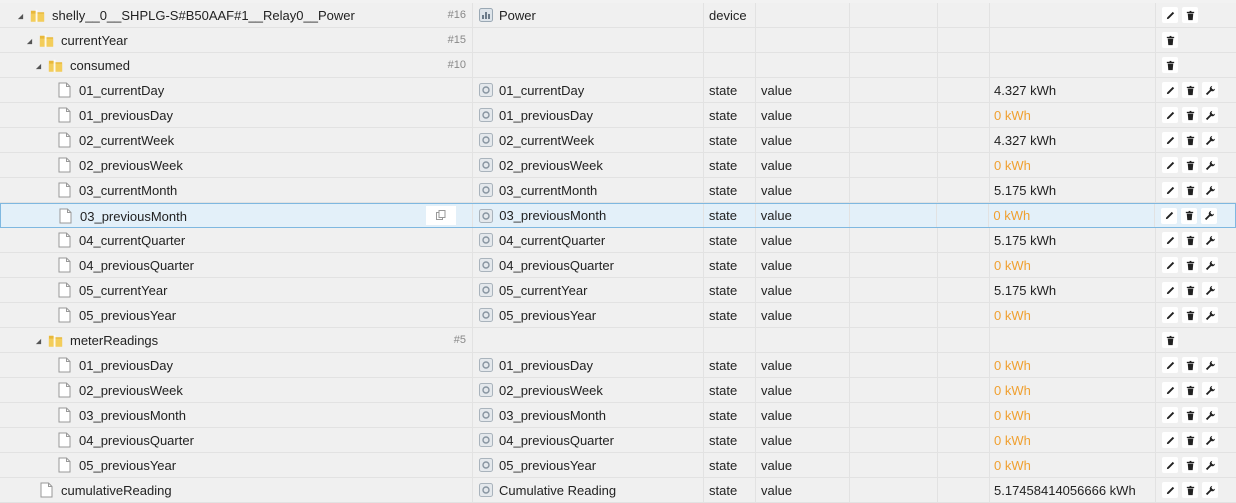 This screenshot has height=503, width=1236. Describe the element at coordinates (1073, 490) in the screenshot. I see `value-cell: 5.17458414056666 kWh` at that location.